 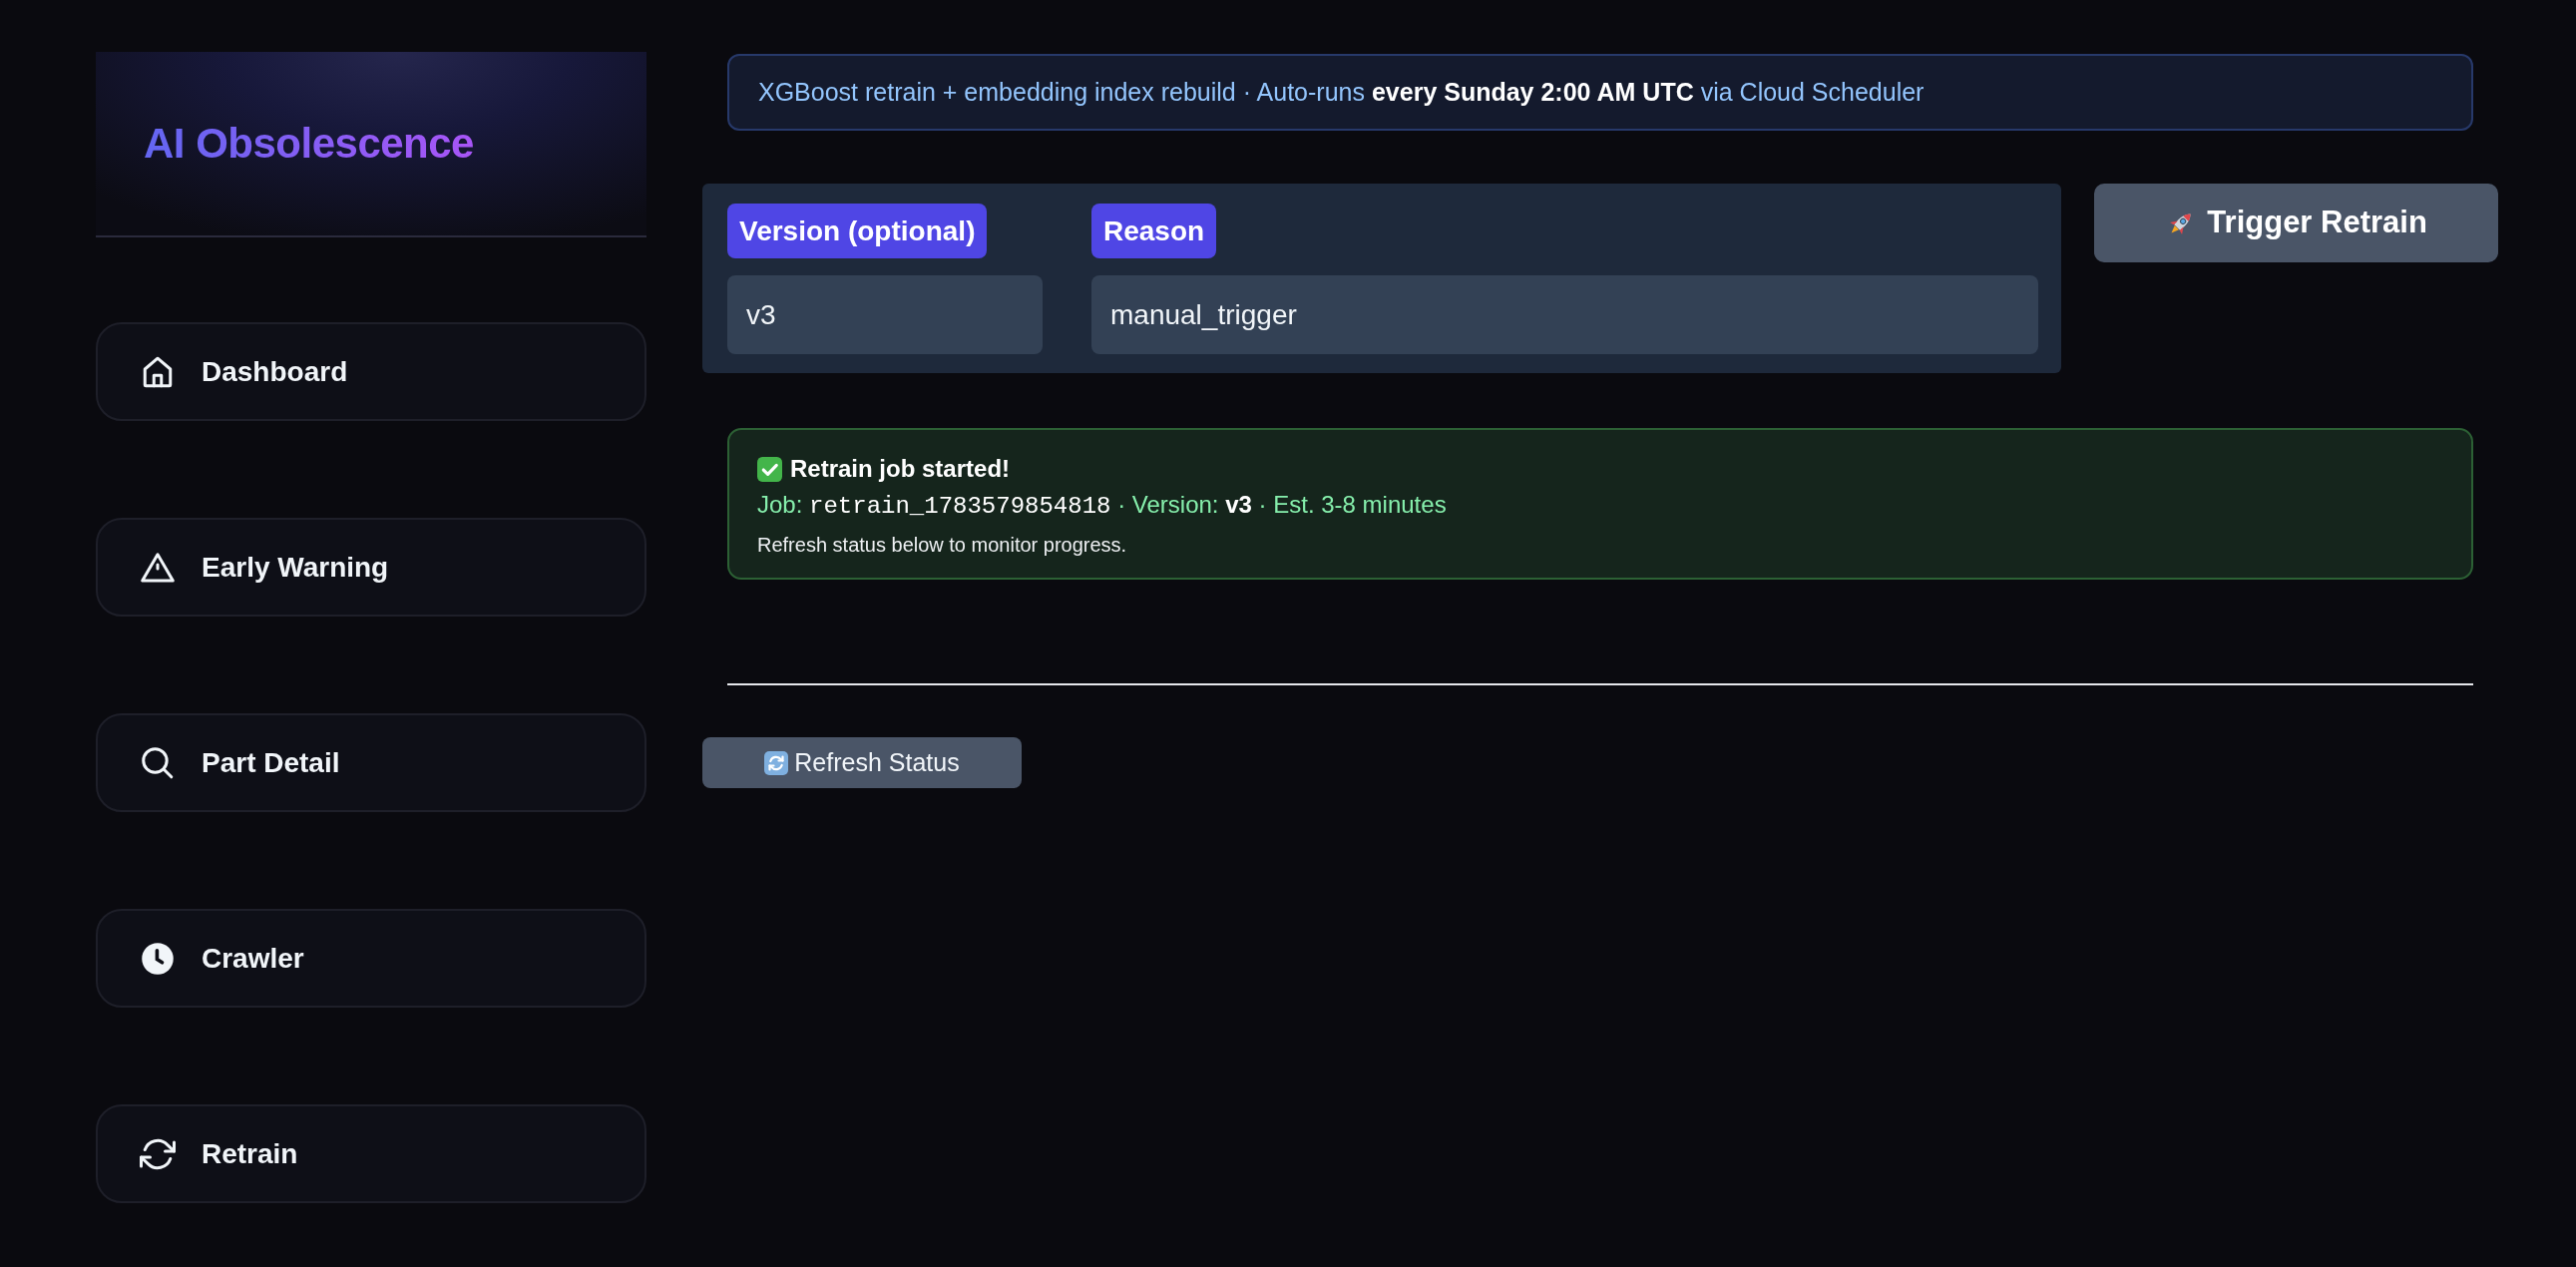 I want to click on clock-icon, so click(x=158, y=958).